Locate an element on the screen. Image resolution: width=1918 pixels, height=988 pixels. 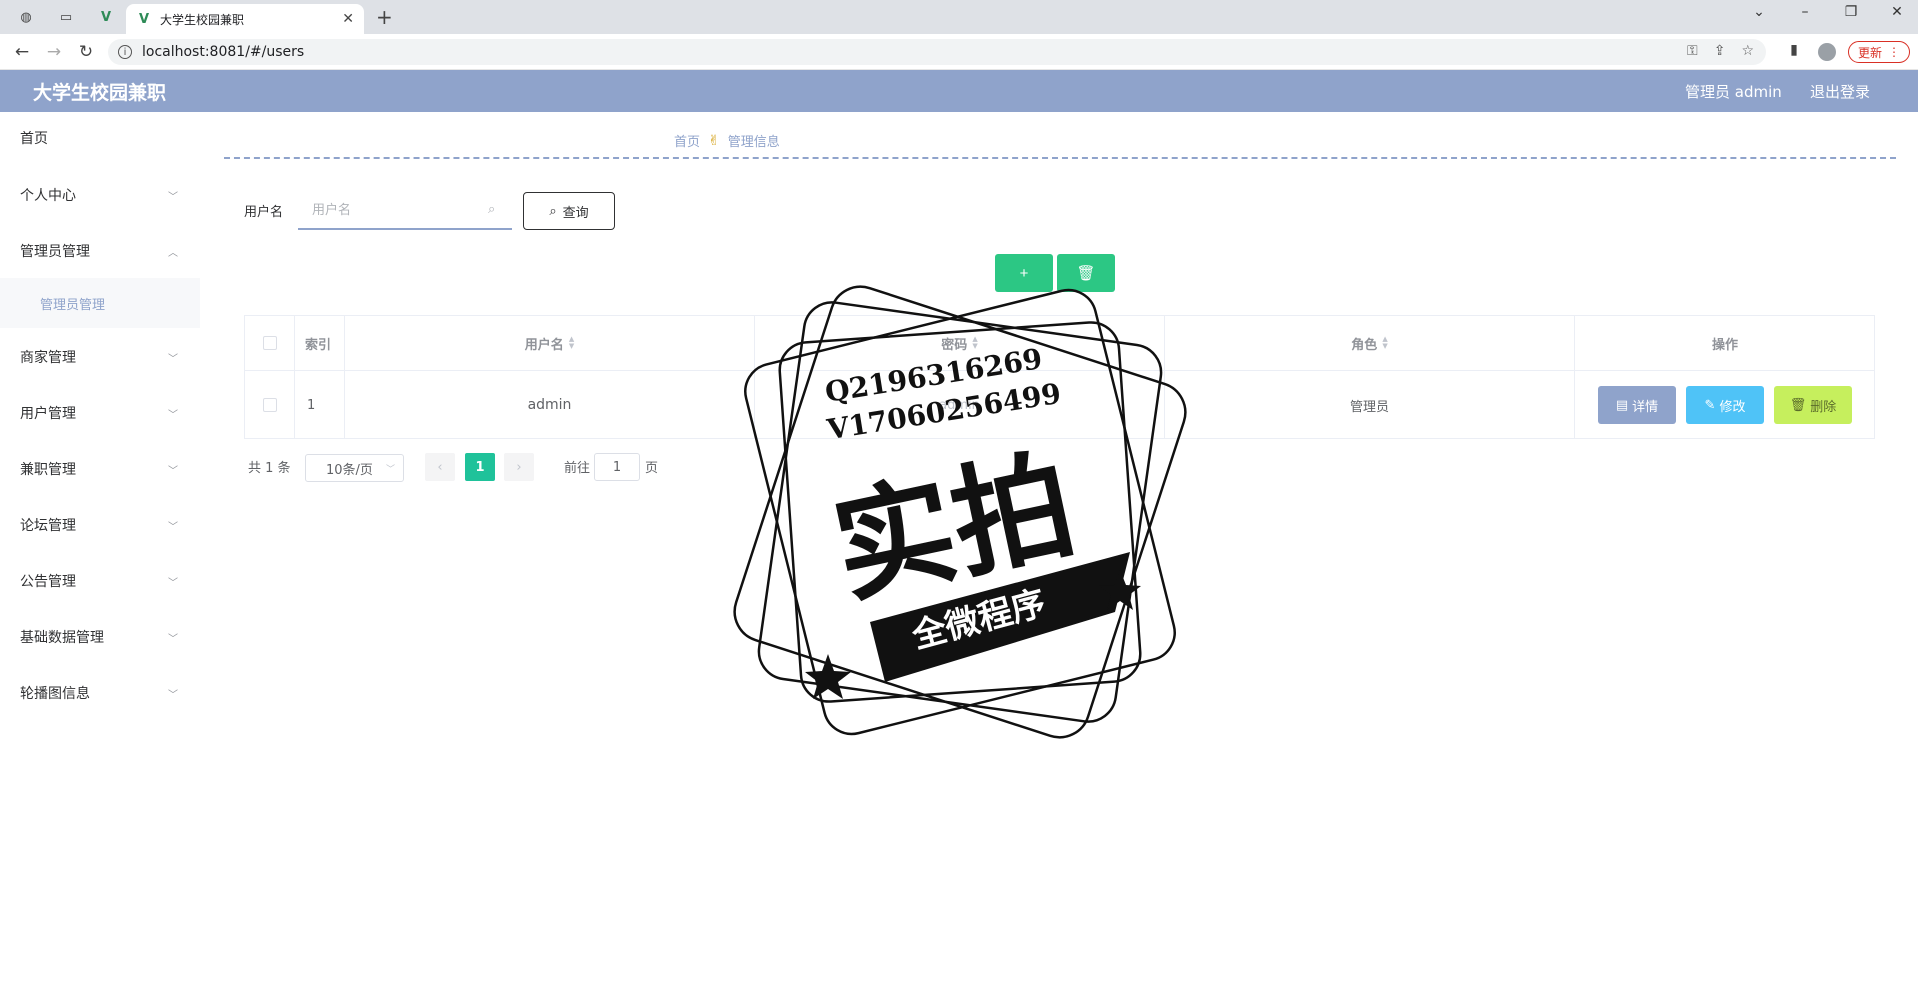
sidebar-item-label: 公告管理 is located at coordinates (48, 582).